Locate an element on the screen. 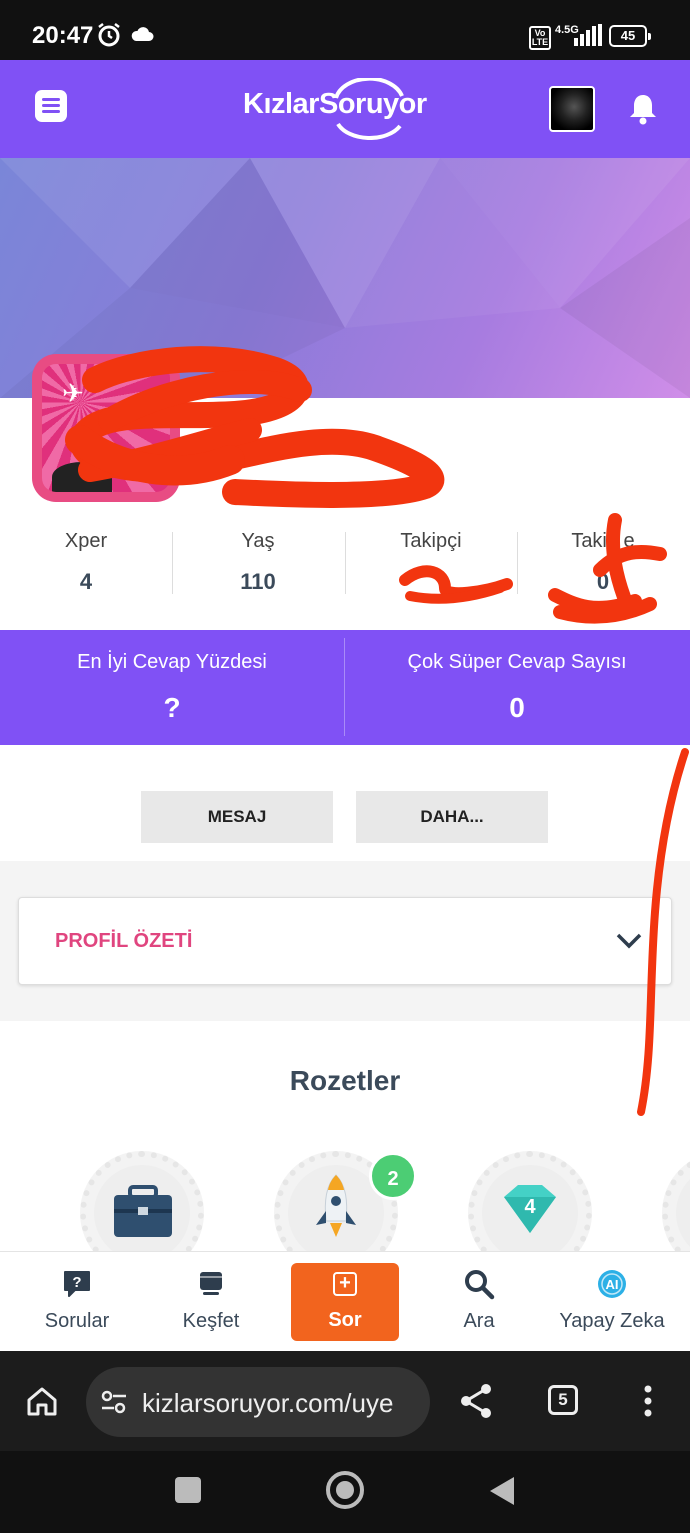  nav-discover: Keşfet is located at coordinates (211, 1302).